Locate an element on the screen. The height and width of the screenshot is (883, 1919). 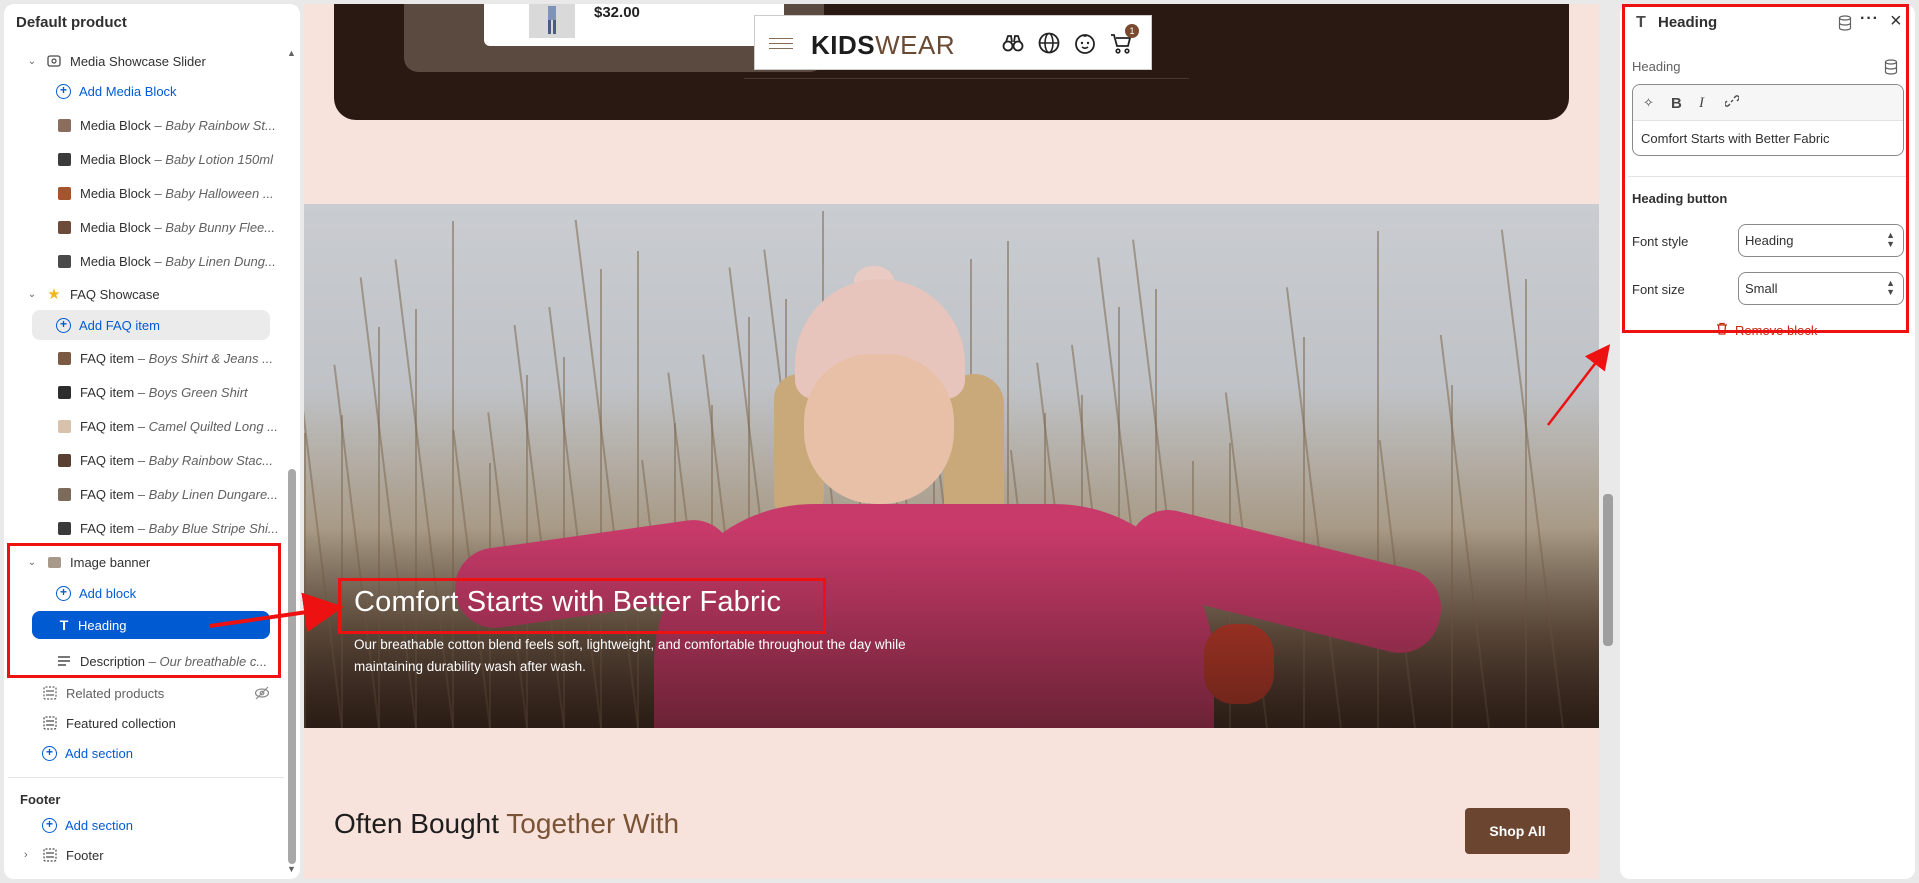
annotation-arrow-right is located at coordinates (1579, 385).